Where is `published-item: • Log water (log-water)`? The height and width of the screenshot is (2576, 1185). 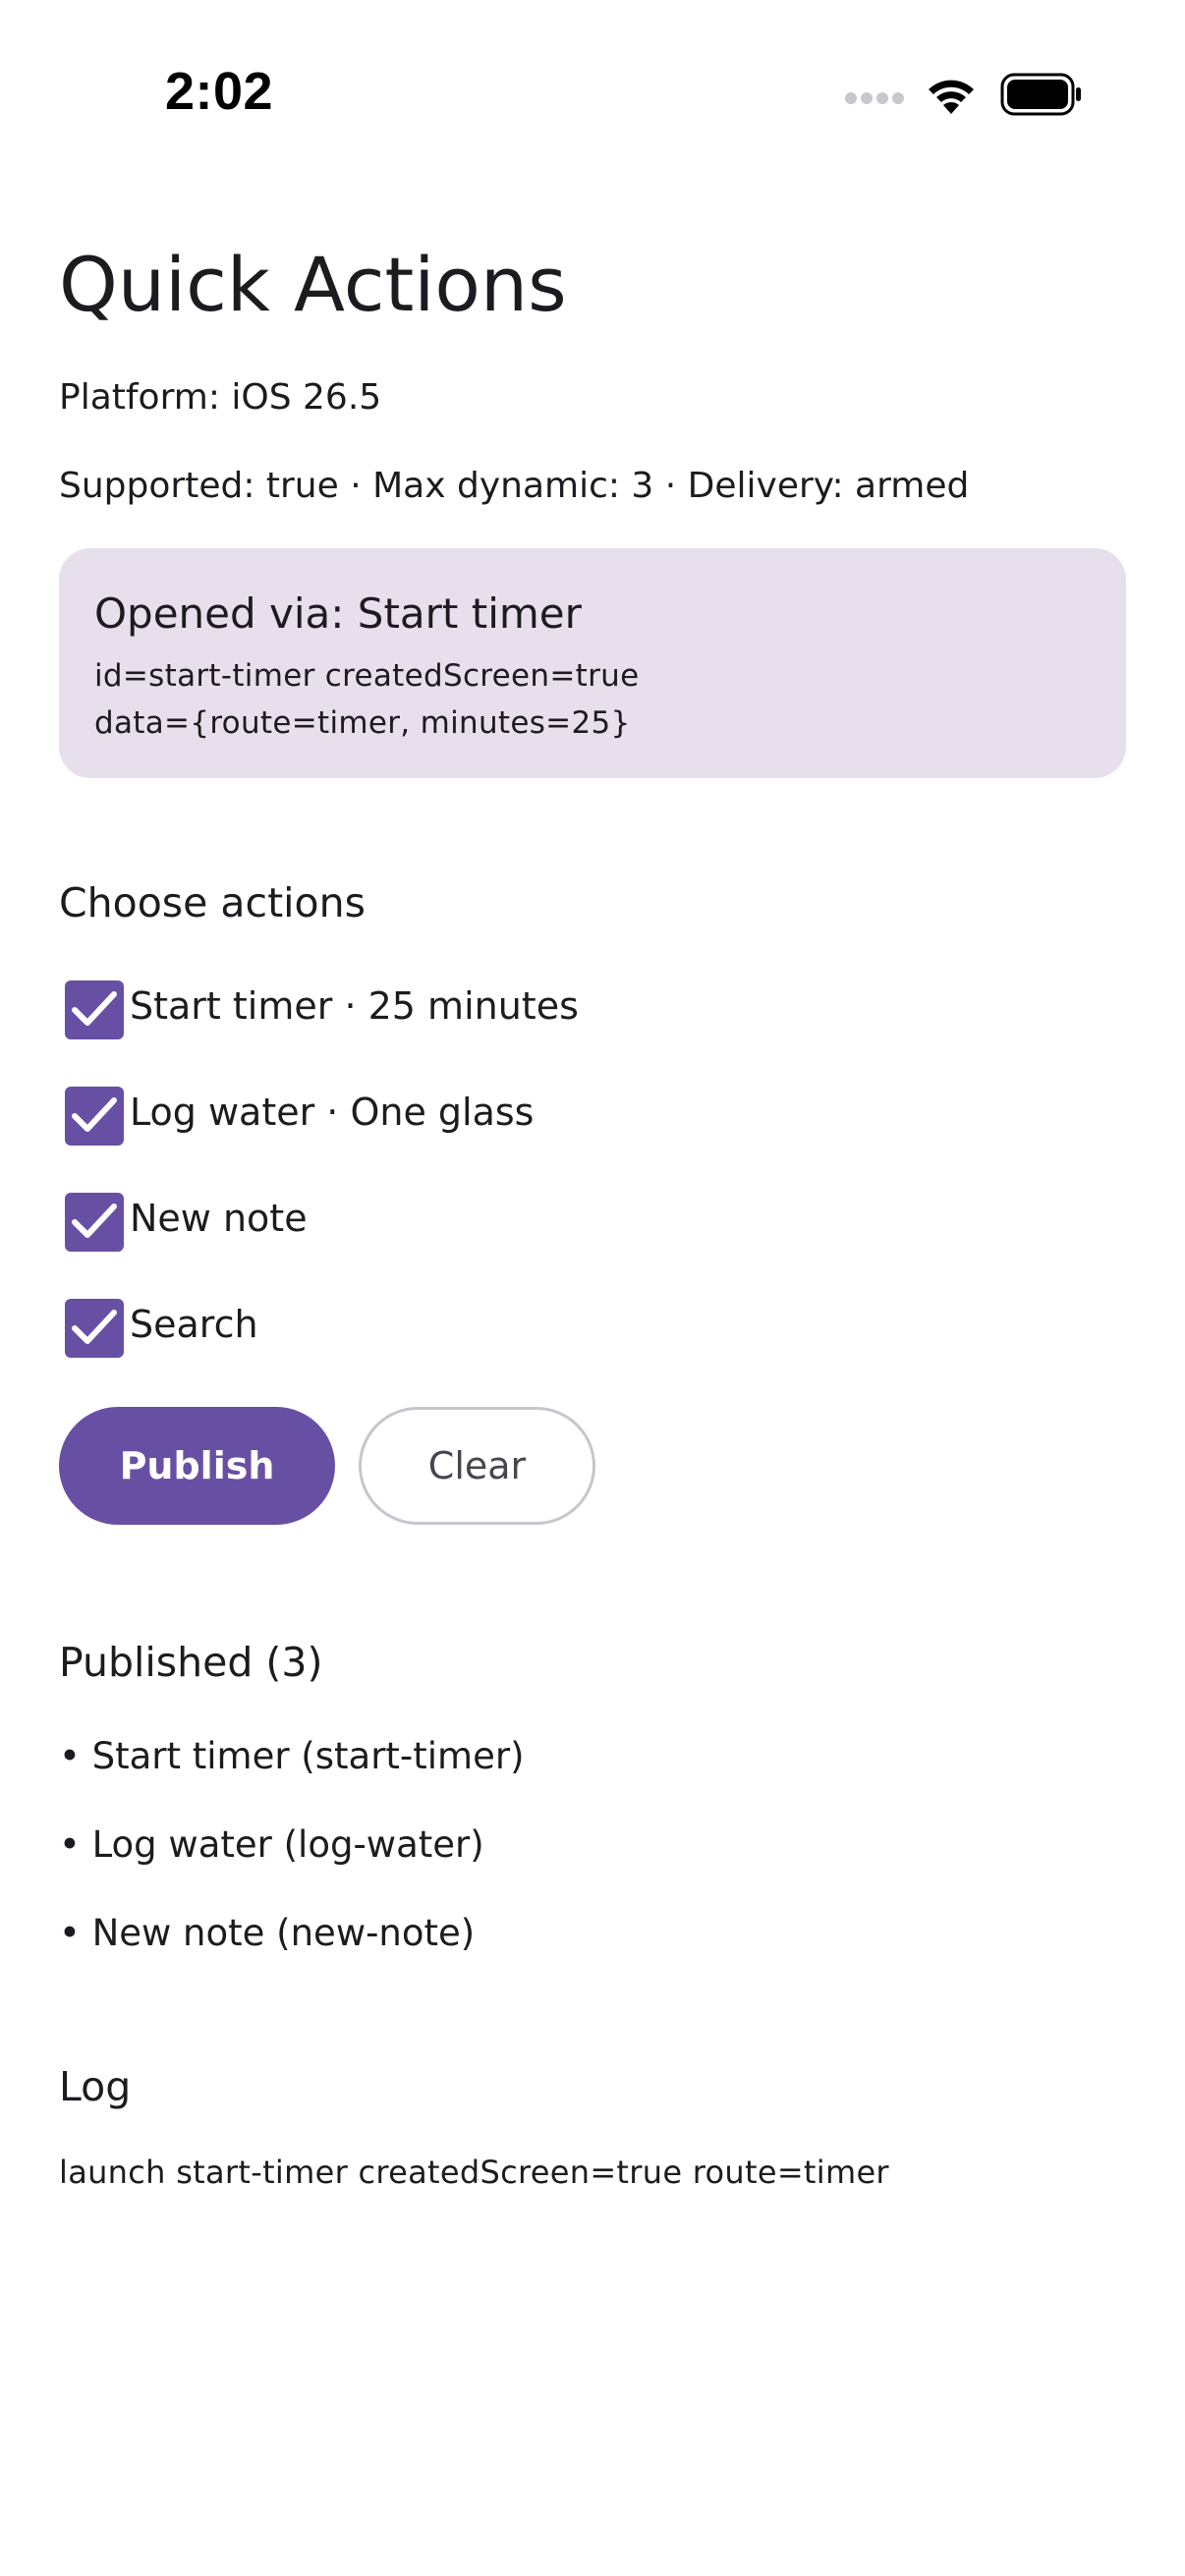
published-item: • Log water (log-water) is located at coordinates (272, 1844).